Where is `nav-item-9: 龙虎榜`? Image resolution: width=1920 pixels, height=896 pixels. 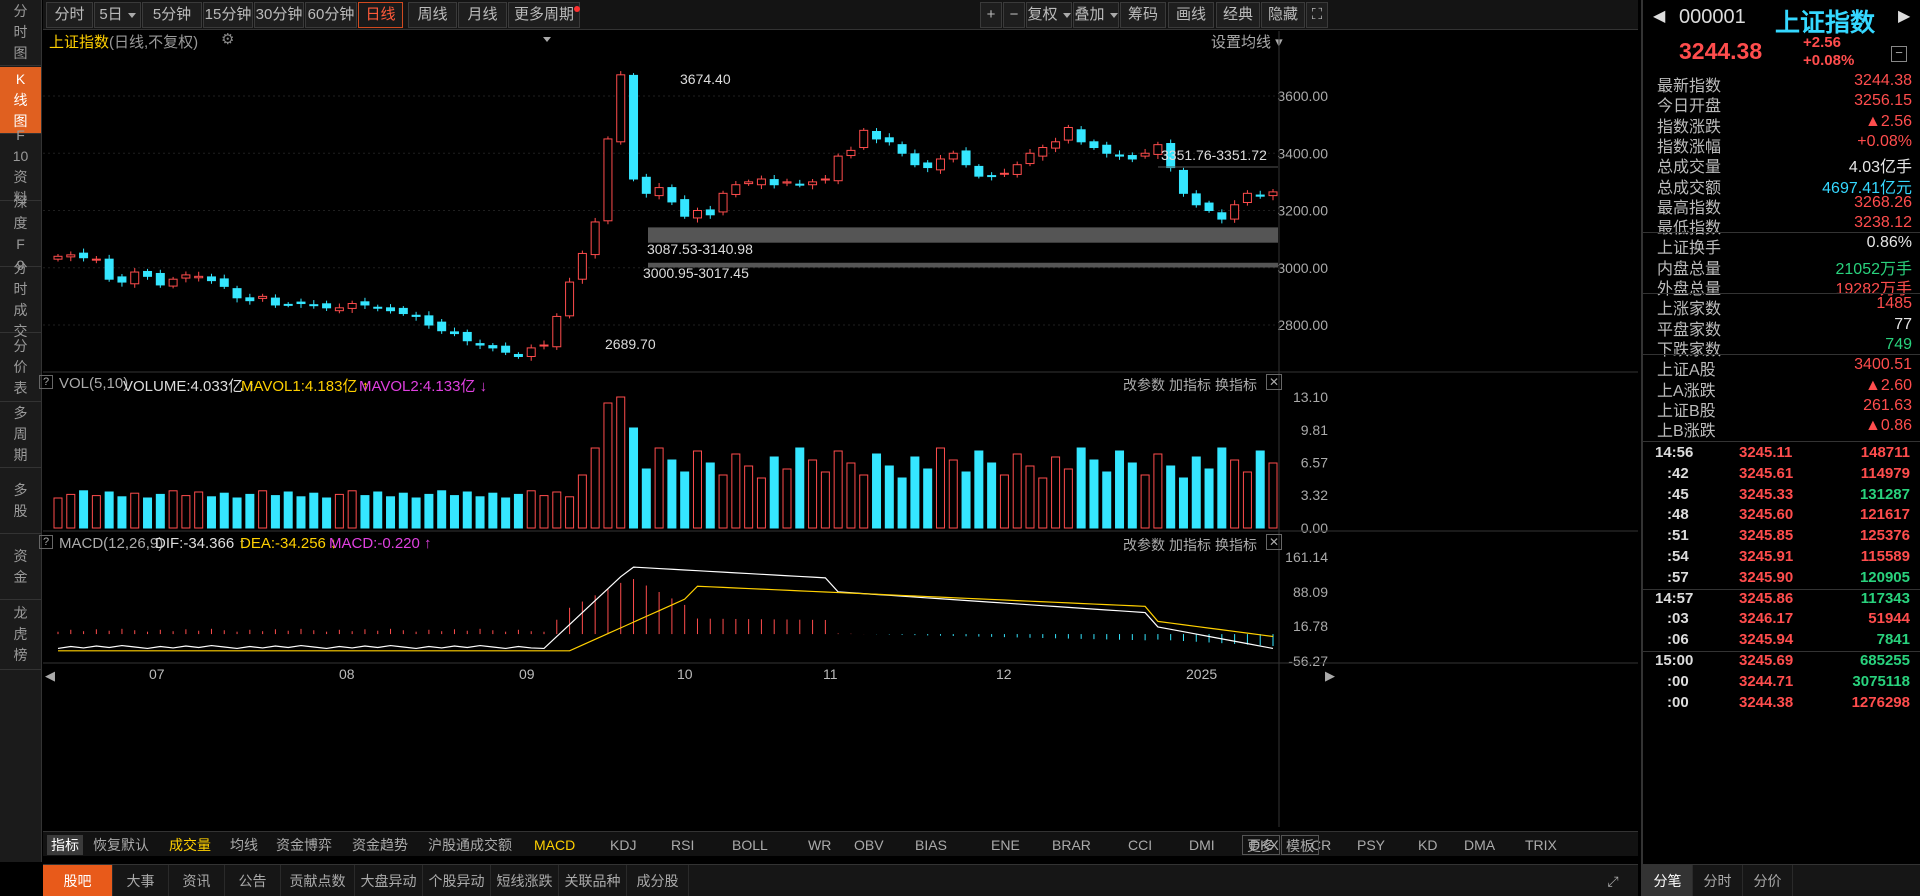 nav-item-9: 龙虎榜 is located at coordinates (20, 635).